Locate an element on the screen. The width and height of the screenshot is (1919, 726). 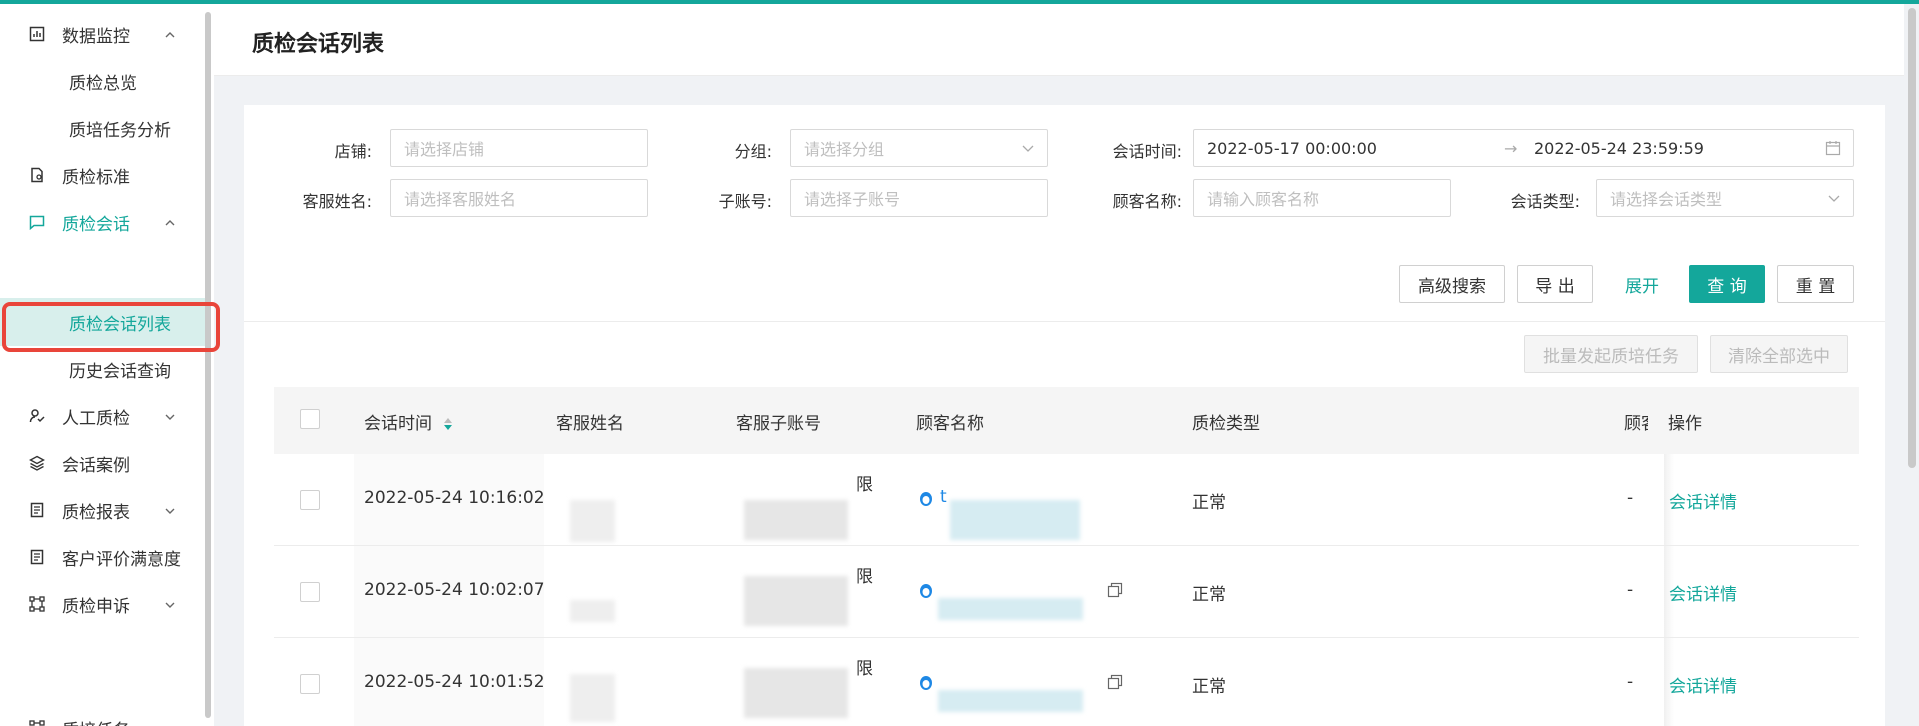
sidebar-item-label: 质检申诉 is located at coordinates (96, 606).